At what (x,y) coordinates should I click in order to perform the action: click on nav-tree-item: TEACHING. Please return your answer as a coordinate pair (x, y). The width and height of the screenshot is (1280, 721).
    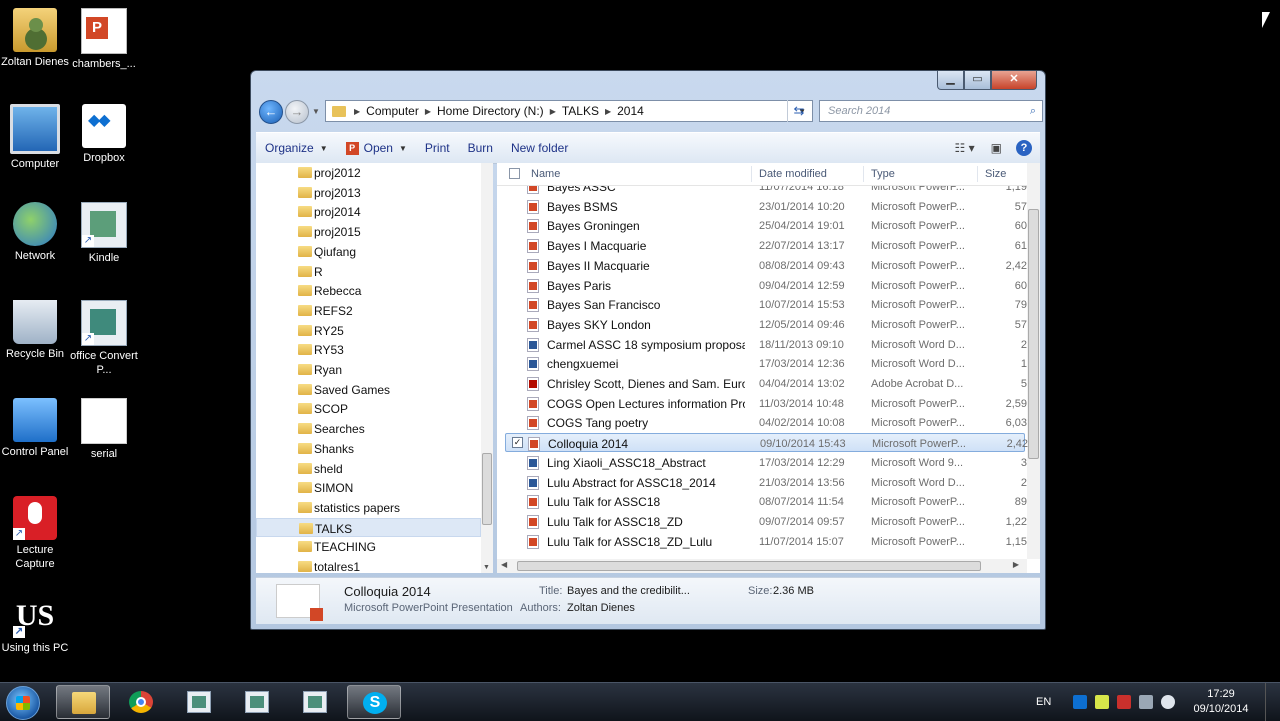
    Looking at the image, I should click on (368, 546).